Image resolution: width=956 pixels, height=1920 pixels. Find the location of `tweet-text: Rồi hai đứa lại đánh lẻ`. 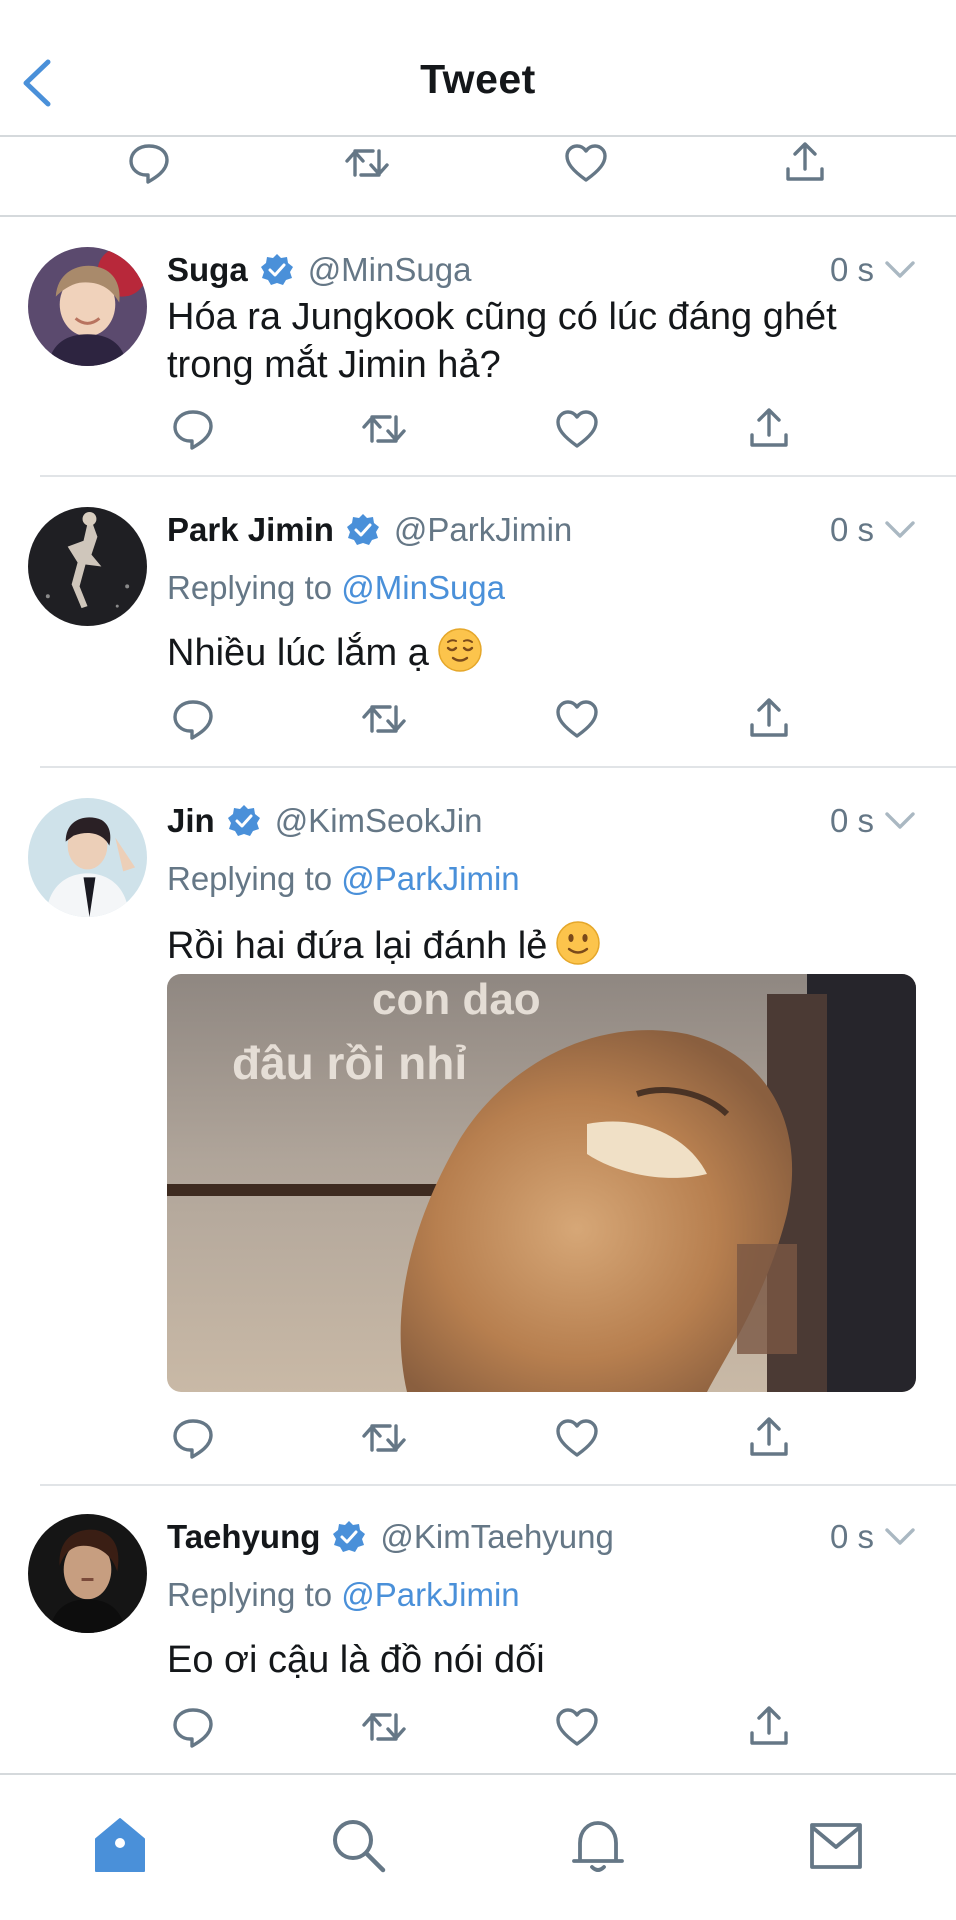

tweet-text: Rồi hai đứa lại đánh lẻ is located at coordinates (531, 945).